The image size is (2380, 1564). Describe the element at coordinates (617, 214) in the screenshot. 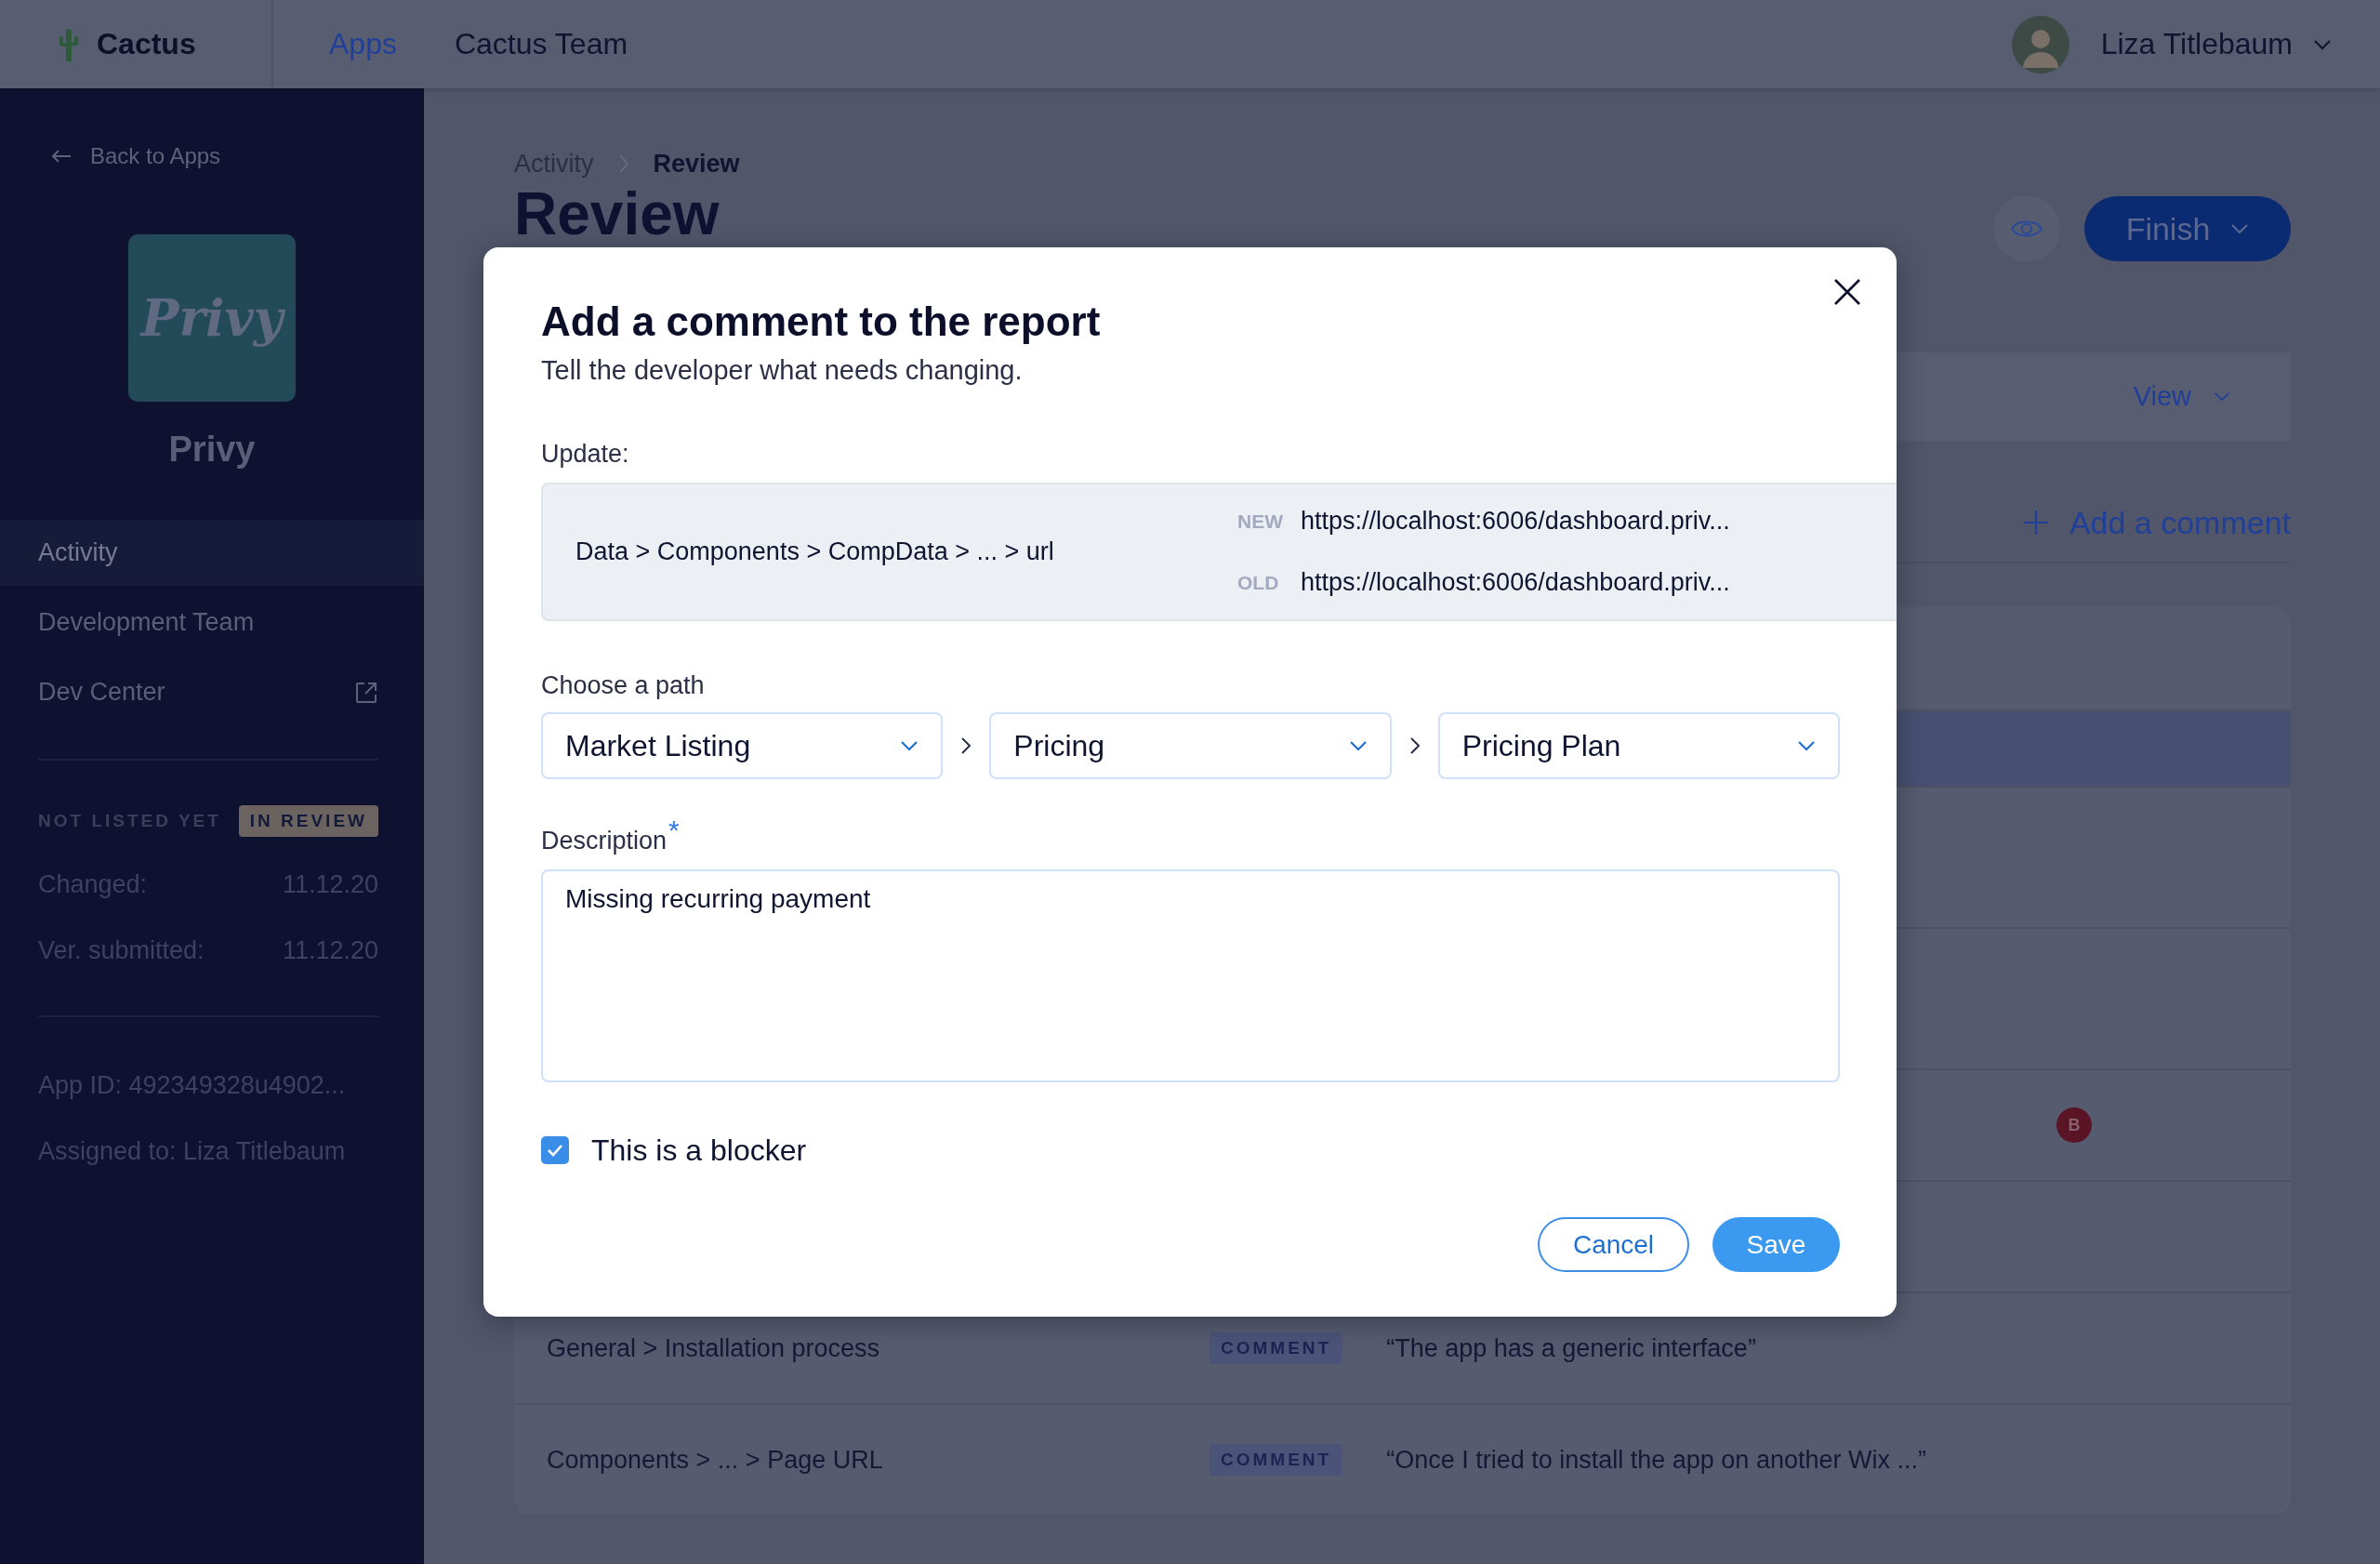

I see `page-title: Review` at that location.